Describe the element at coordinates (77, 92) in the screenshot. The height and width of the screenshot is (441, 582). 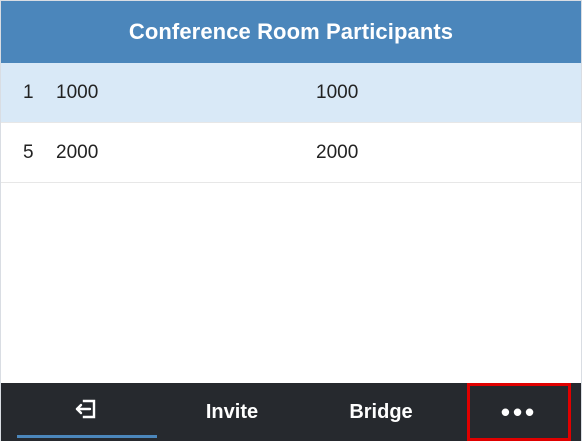
I see `participant-name: 1000` at that location.